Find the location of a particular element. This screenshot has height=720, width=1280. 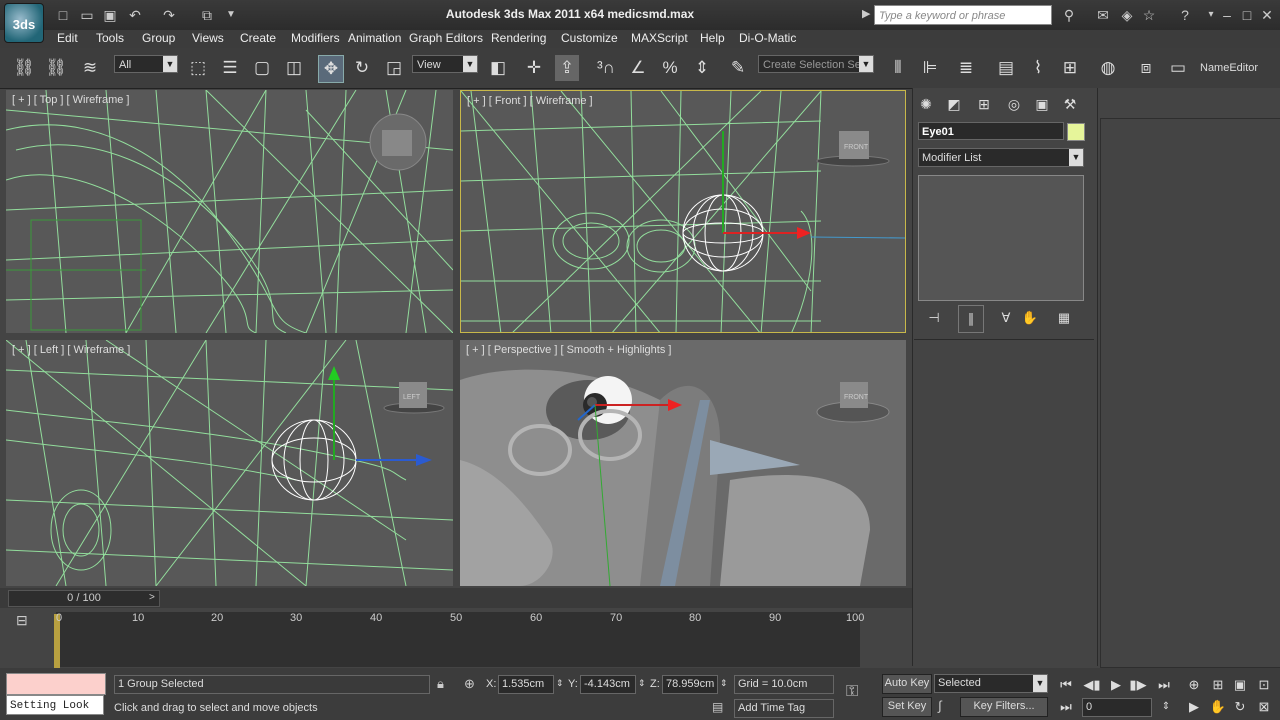

zoom-extents-icon: ▣ is located at coordinates (1240, 685).